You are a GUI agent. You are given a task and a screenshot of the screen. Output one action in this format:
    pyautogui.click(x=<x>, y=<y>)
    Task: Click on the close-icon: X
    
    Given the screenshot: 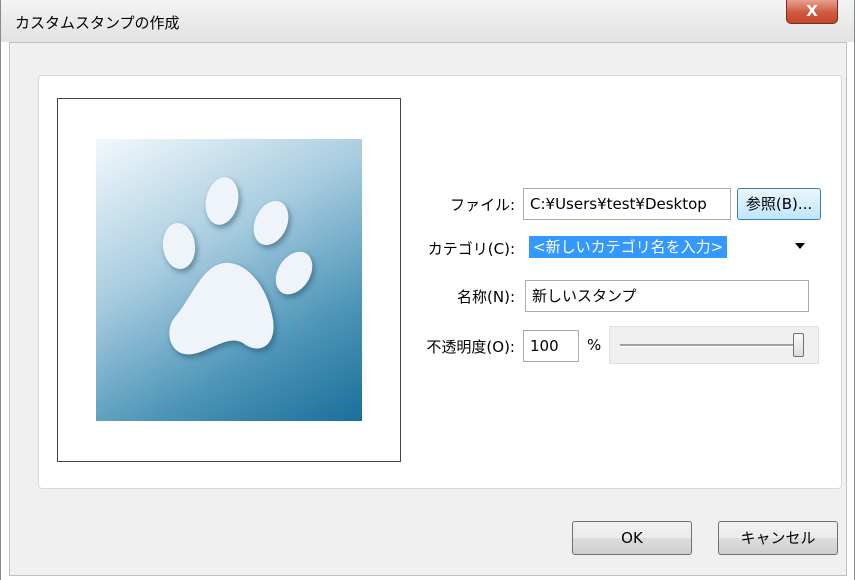 What is the action you would take?
    pyautogui.click(x=812, y=11)
    